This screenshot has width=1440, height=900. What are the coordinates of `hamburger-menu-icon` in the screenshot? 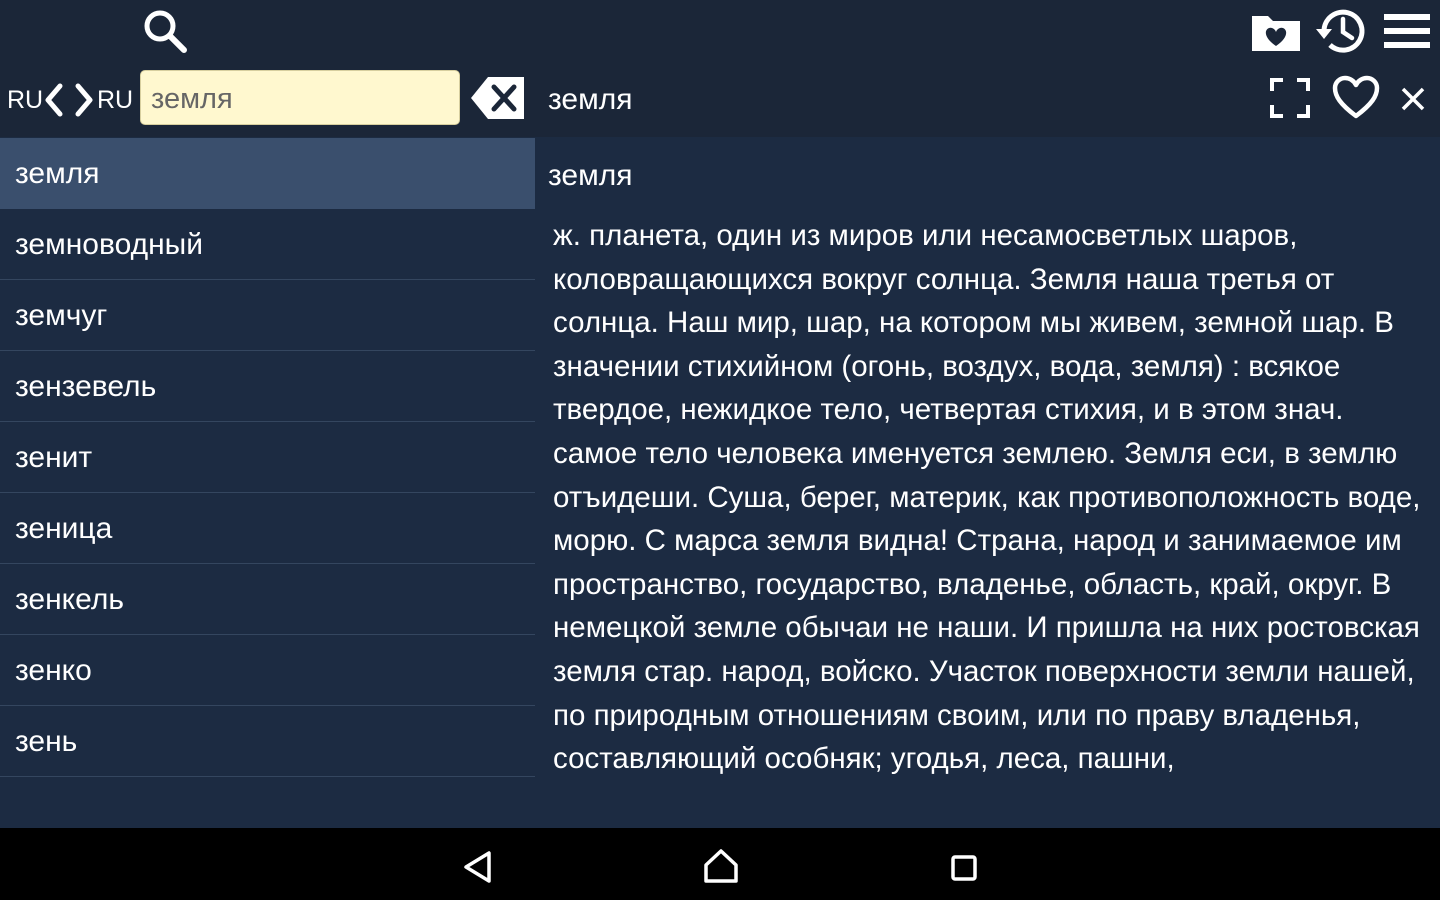 It's located at (1407, 31).